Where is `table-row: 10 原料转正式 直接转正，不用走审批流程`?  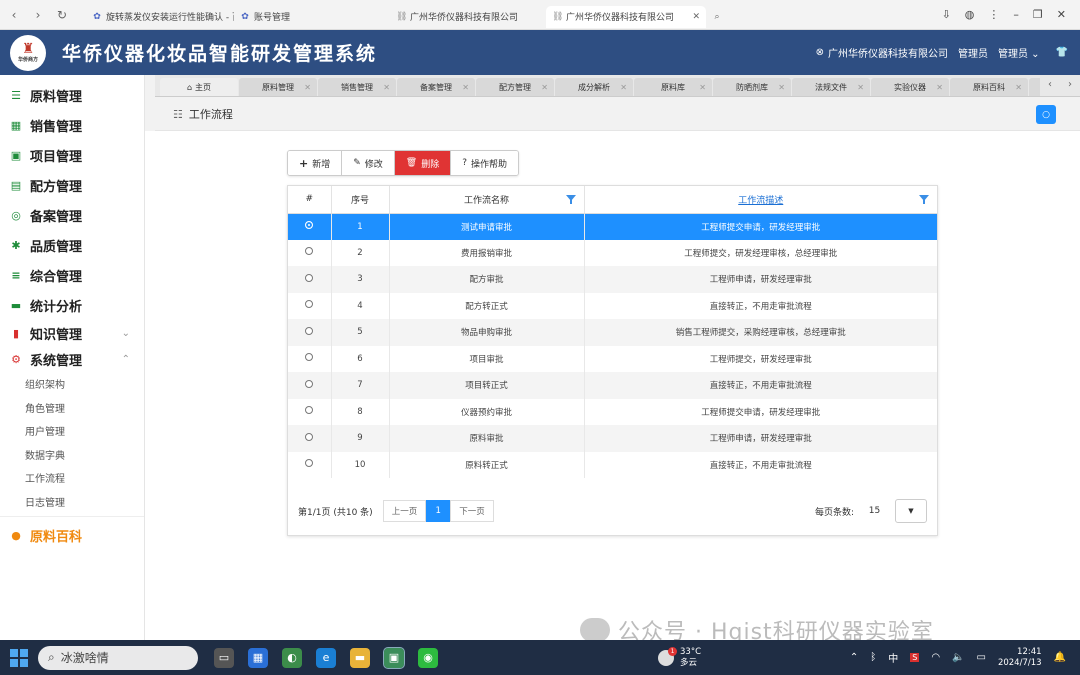
table-row: 10 原料转正式 直接转正，不用走审批流程 is located at coordinates (612, 464).